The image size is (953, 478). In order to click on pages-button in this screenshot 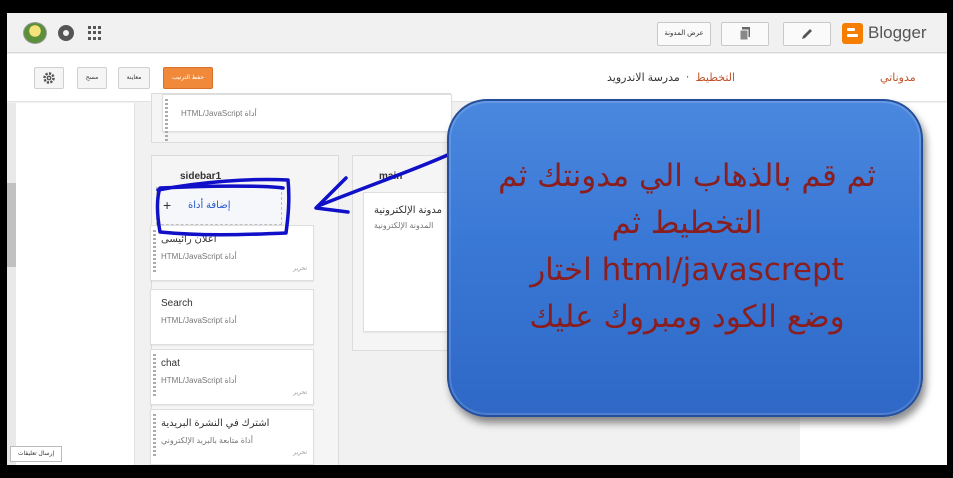, I will do `click(745, 34)`.